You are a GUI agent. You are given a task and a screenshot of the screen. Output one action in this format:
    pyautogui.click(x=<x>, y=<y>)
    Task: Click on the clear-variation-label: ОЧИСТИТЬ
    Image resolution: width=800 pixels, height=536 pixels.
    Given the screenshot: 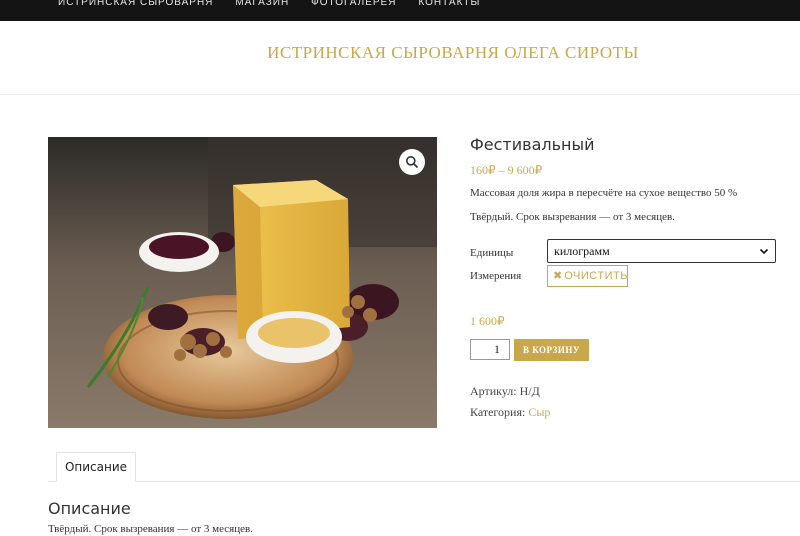 What is the action you would take?
    pyautogui.click(x=596, y=276)
    